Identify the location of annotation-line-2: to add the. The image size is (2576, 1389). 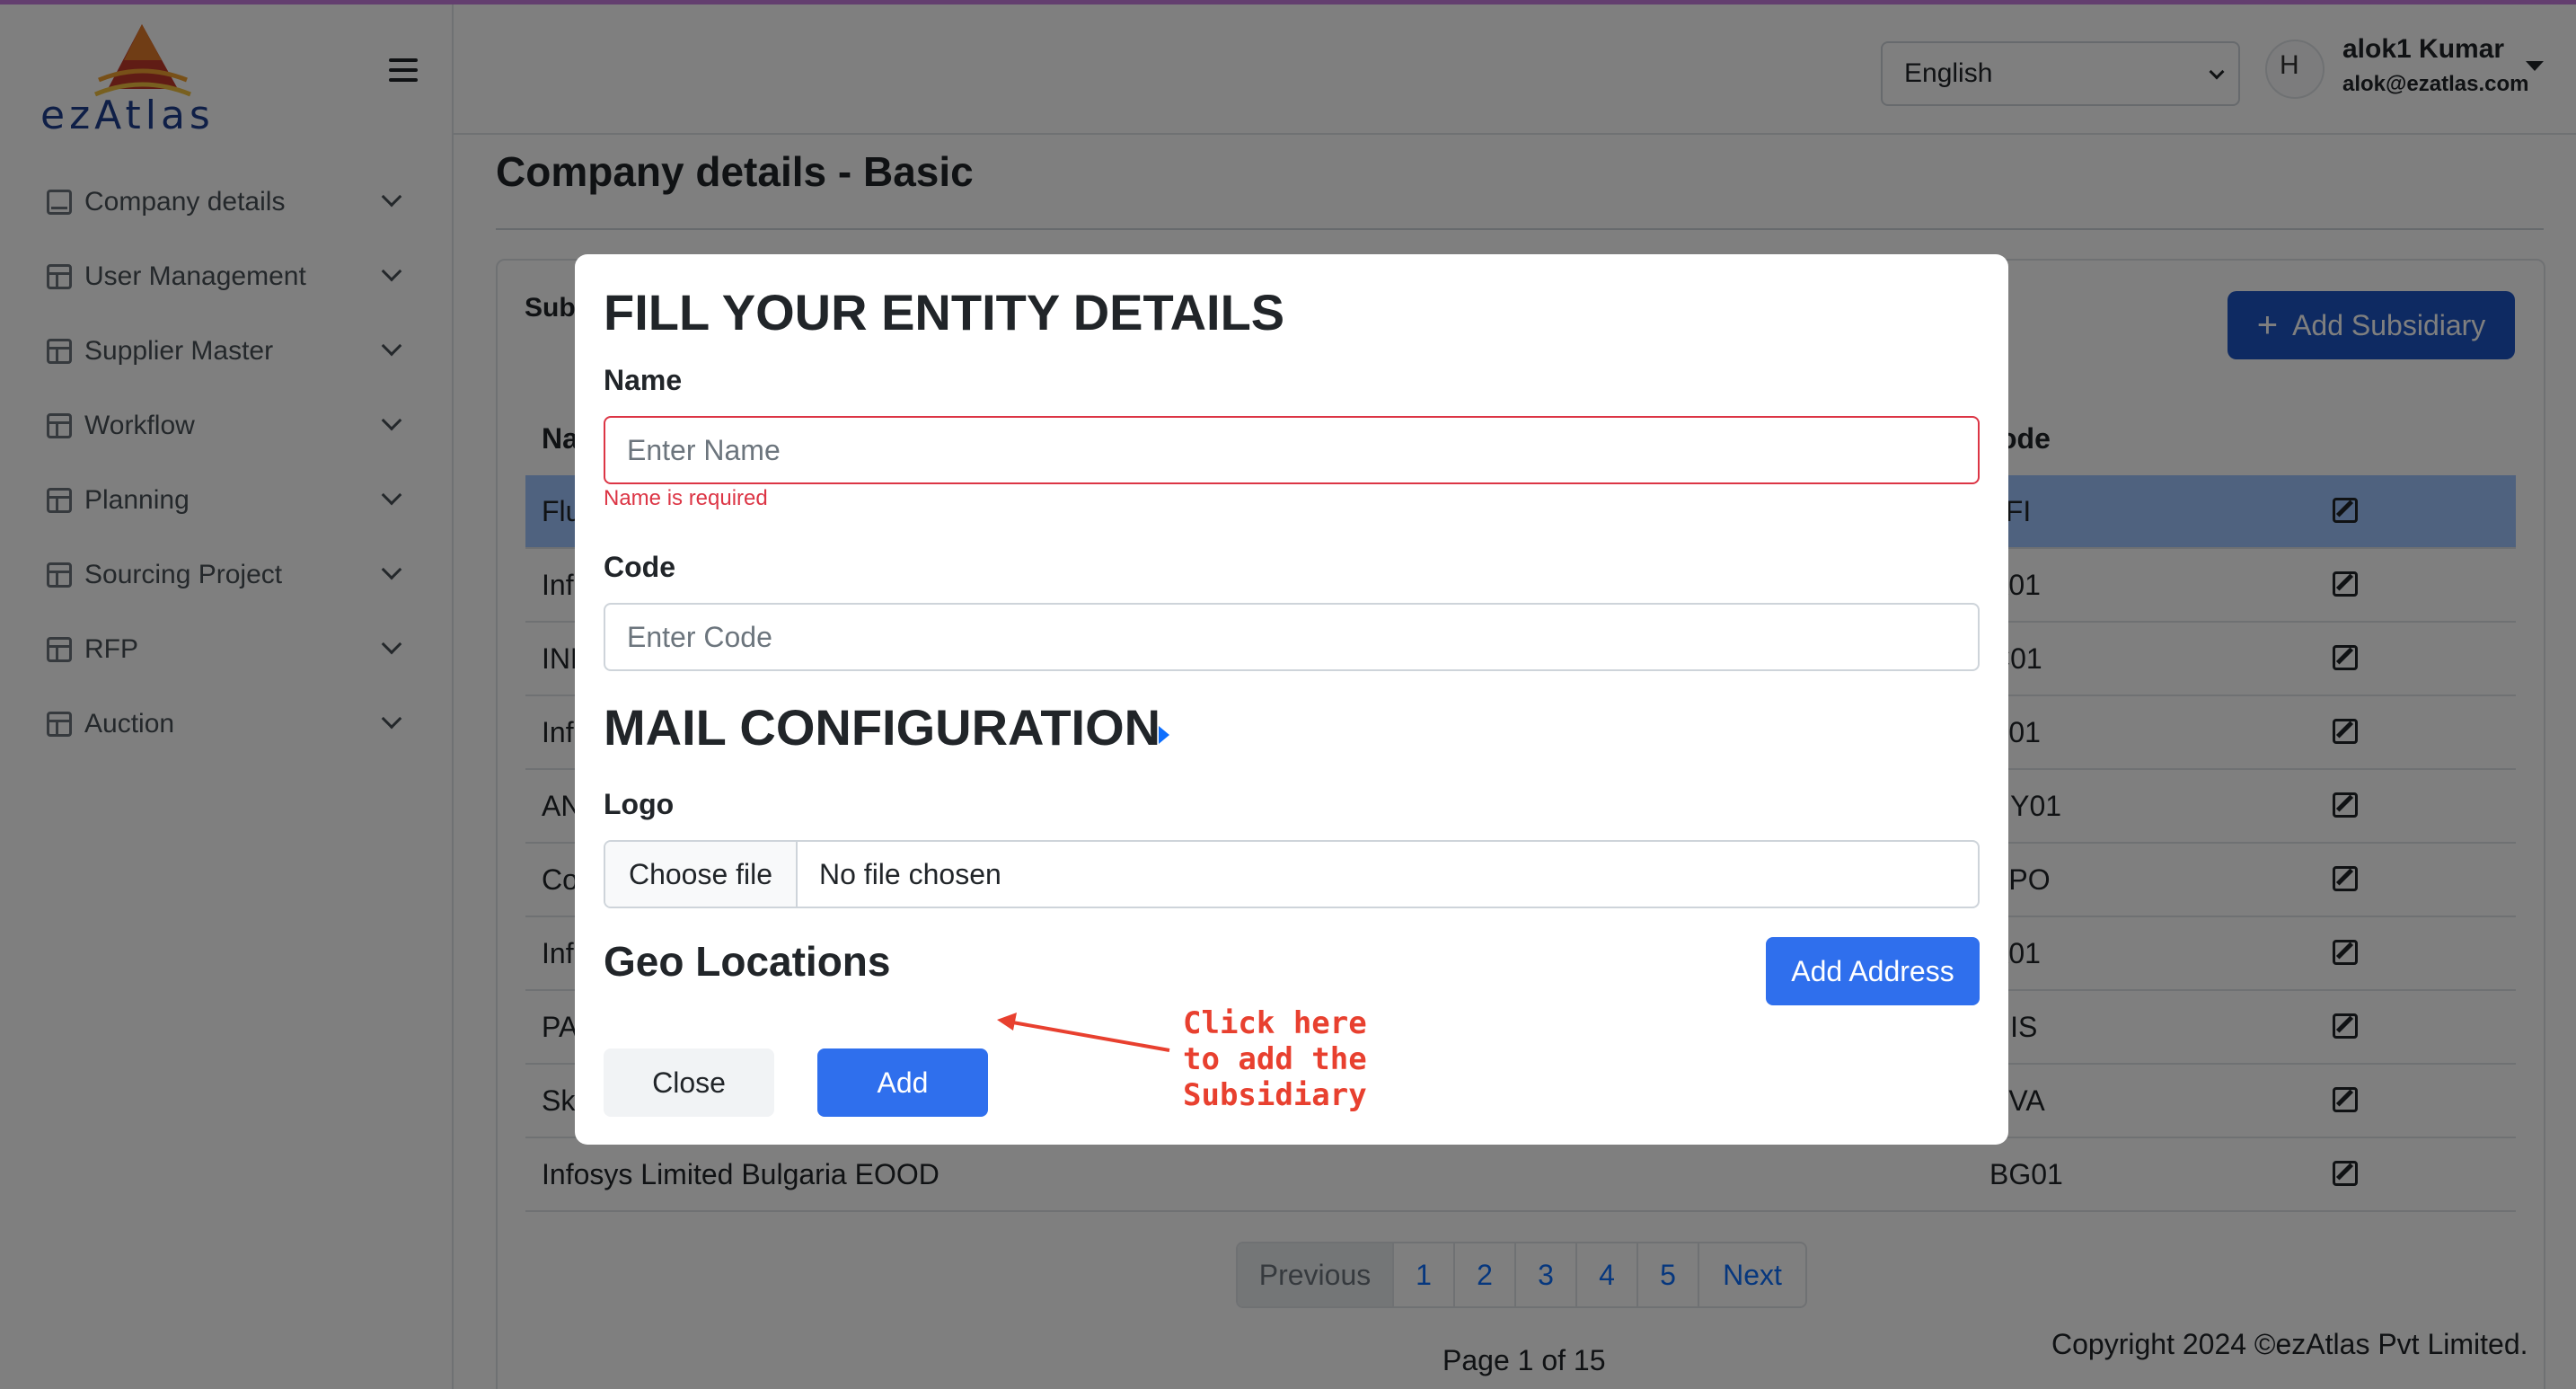
(1275, 1059).